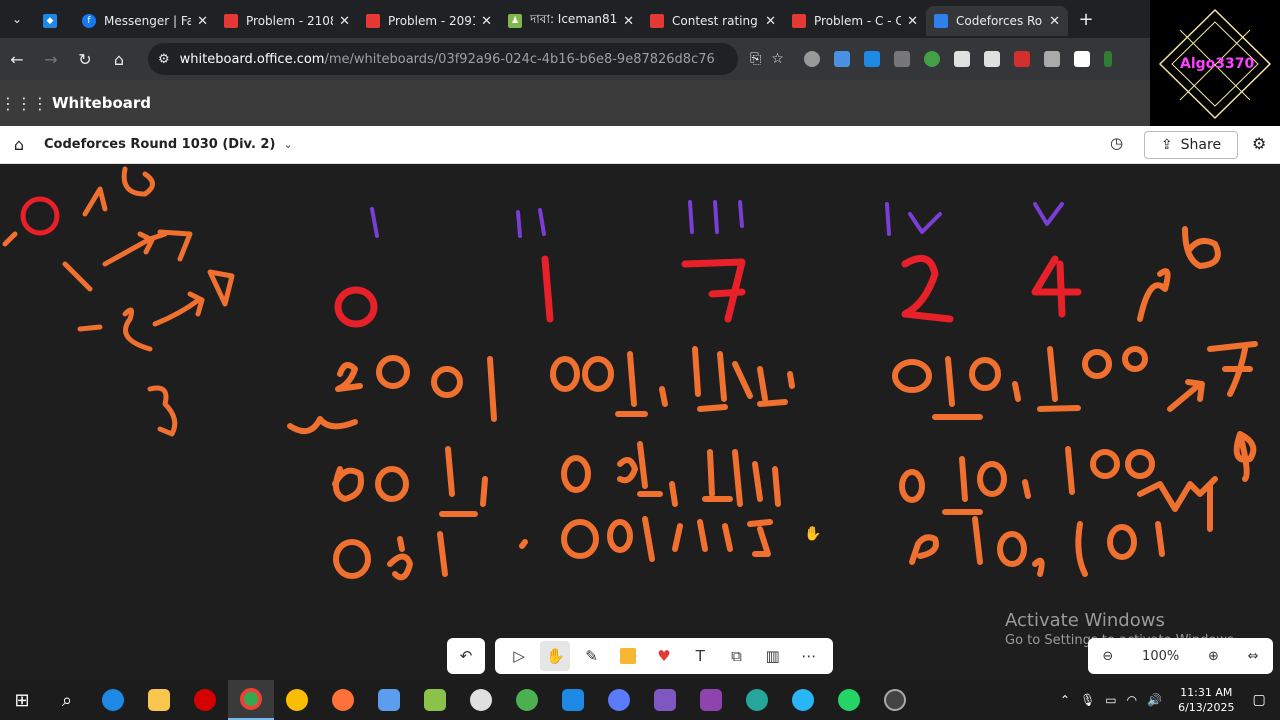  I want to click on microphone-icon: 🎙, so click(1087, 700).